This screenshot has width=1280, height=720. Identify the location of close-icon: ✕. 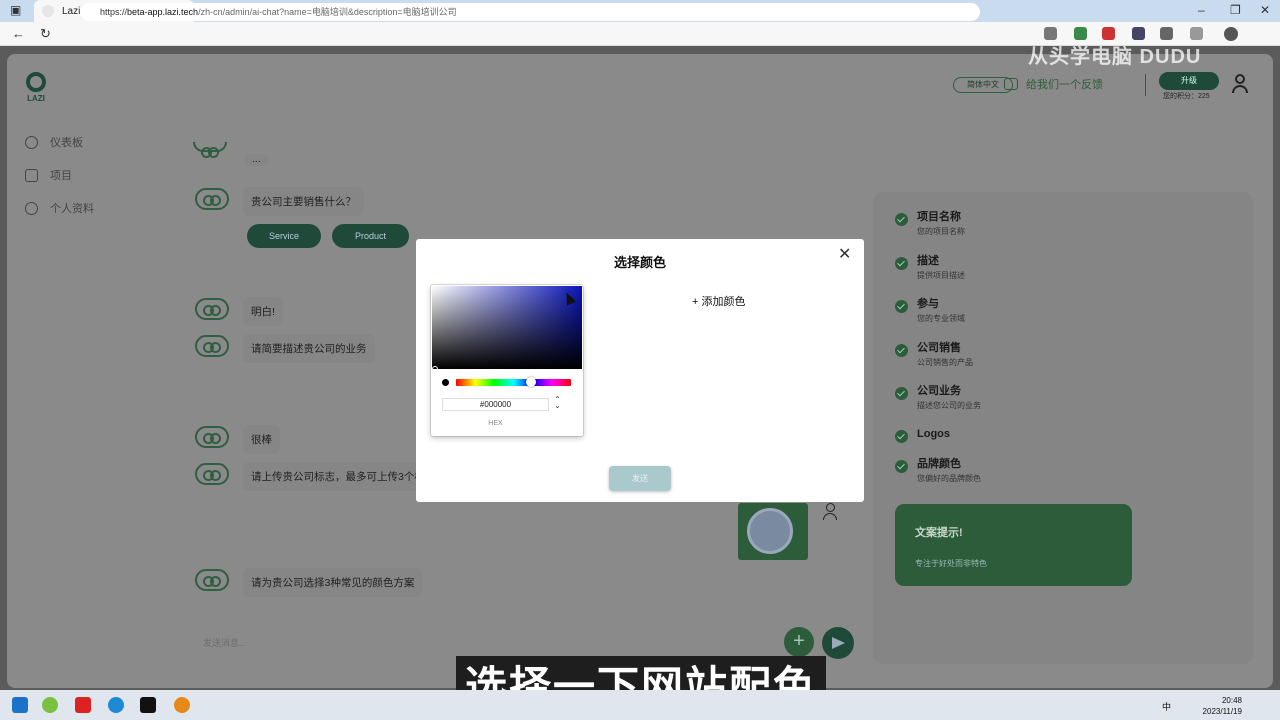
(844, 255).